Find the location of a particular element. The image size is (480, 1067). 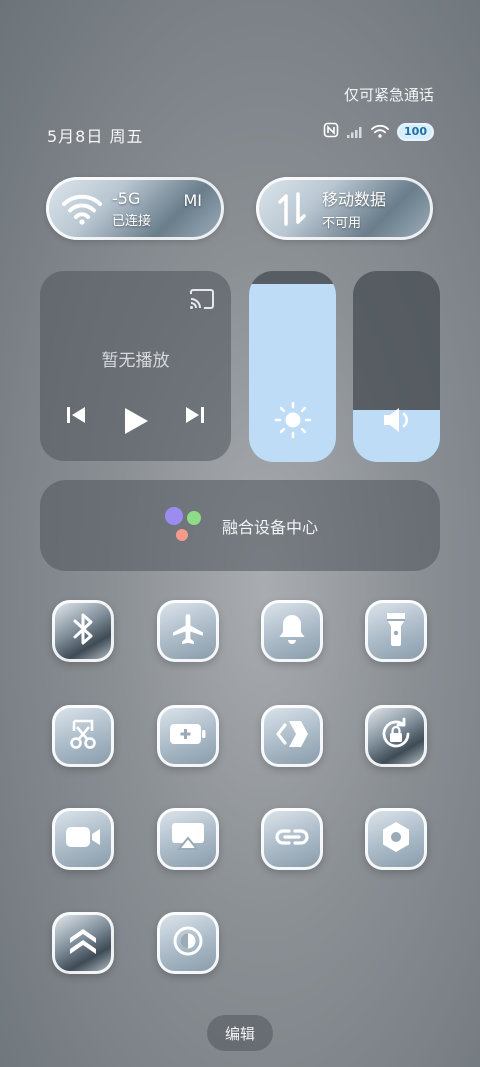

rotation-lock-toggle is located at coordinates (396, 736).